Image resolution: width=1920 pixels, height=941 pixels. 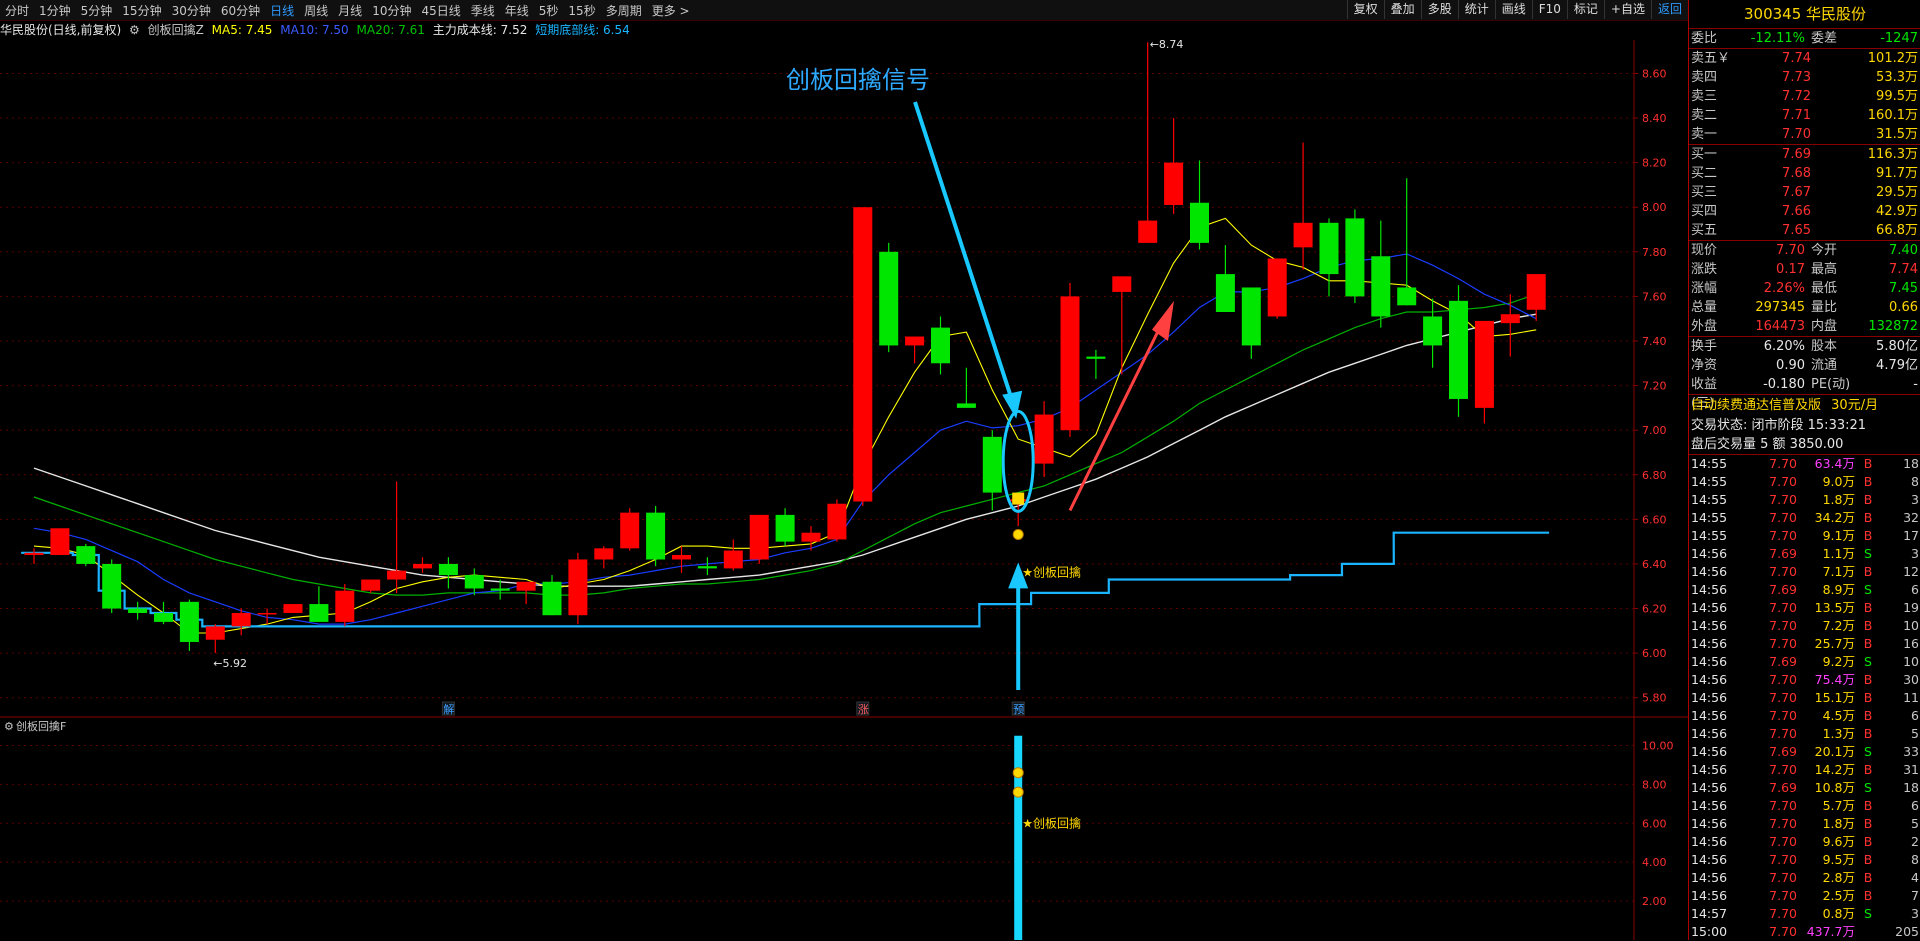 I want to click on tool-button: 标记, so click(x=1585, y=9).